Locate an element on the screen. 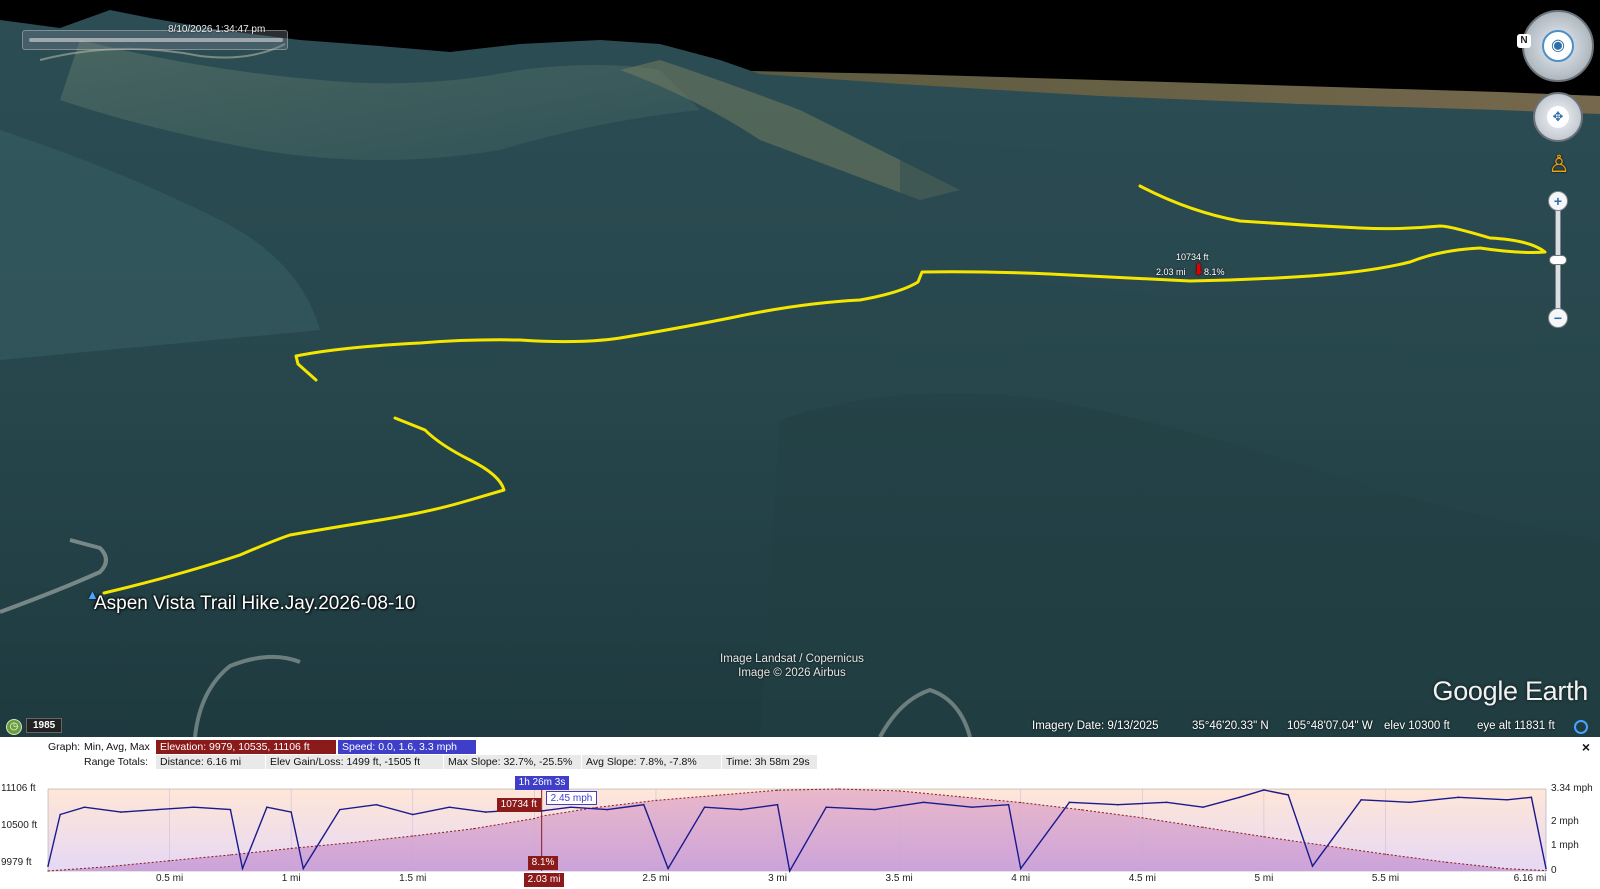  y-right-tick-label: 3.34 mph is located at coordinates (1572, 788).